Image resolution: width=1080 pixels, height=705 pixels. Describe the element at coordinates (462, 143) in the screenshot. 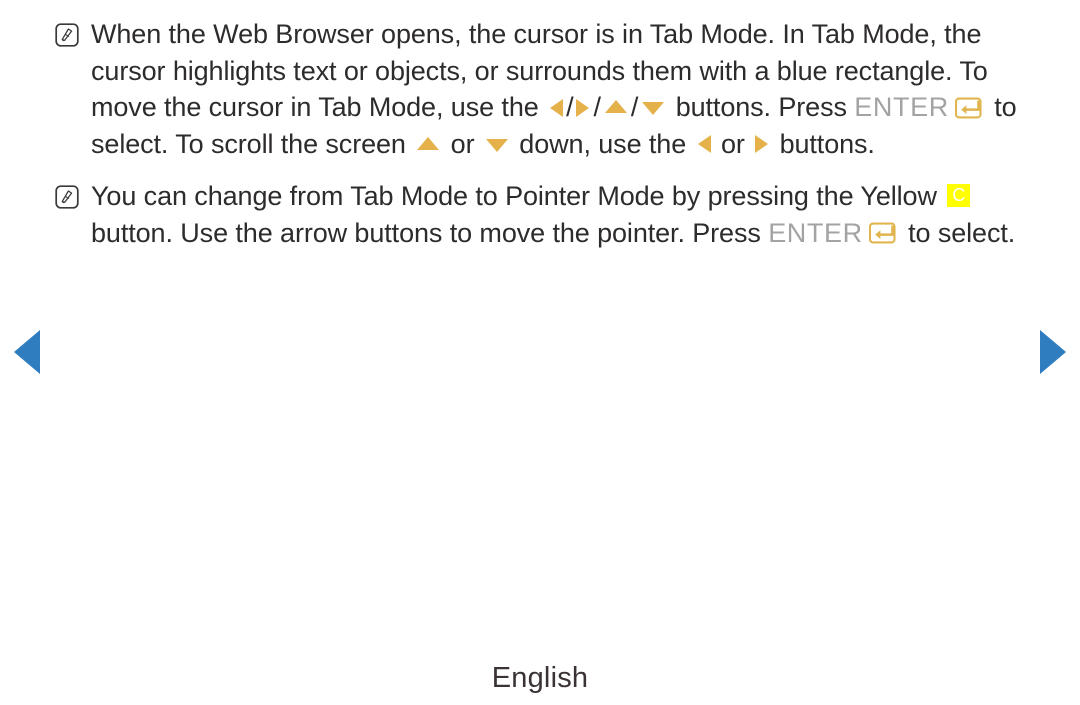

I see `note1-or1: or` at that location.